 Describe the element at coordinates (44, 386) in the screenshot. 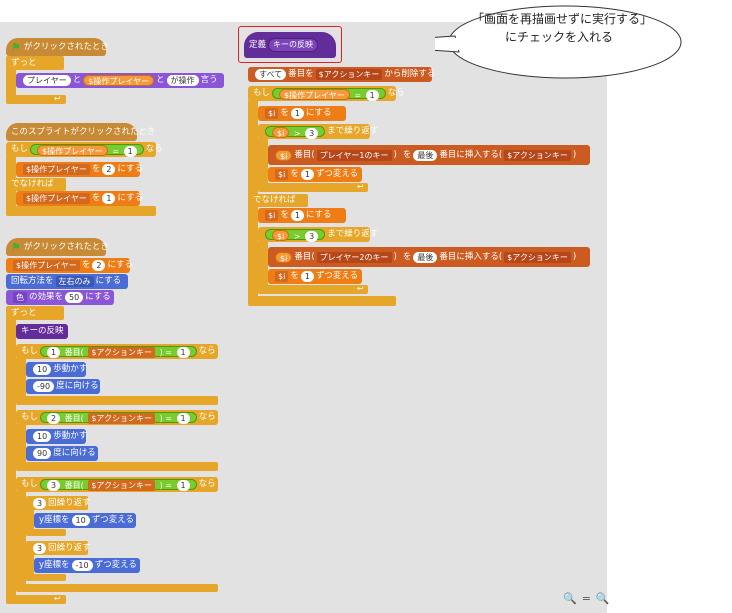

I see `direction-input: -90` at that location.